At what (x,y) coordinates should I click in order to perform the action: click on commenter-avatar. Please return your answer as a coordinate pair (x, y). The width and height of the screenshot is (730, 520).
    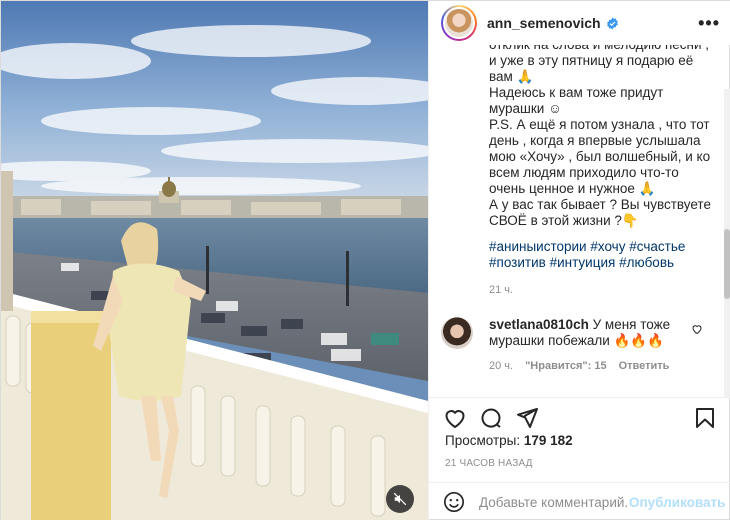
    Looking at the image, I should click on (457, 333).